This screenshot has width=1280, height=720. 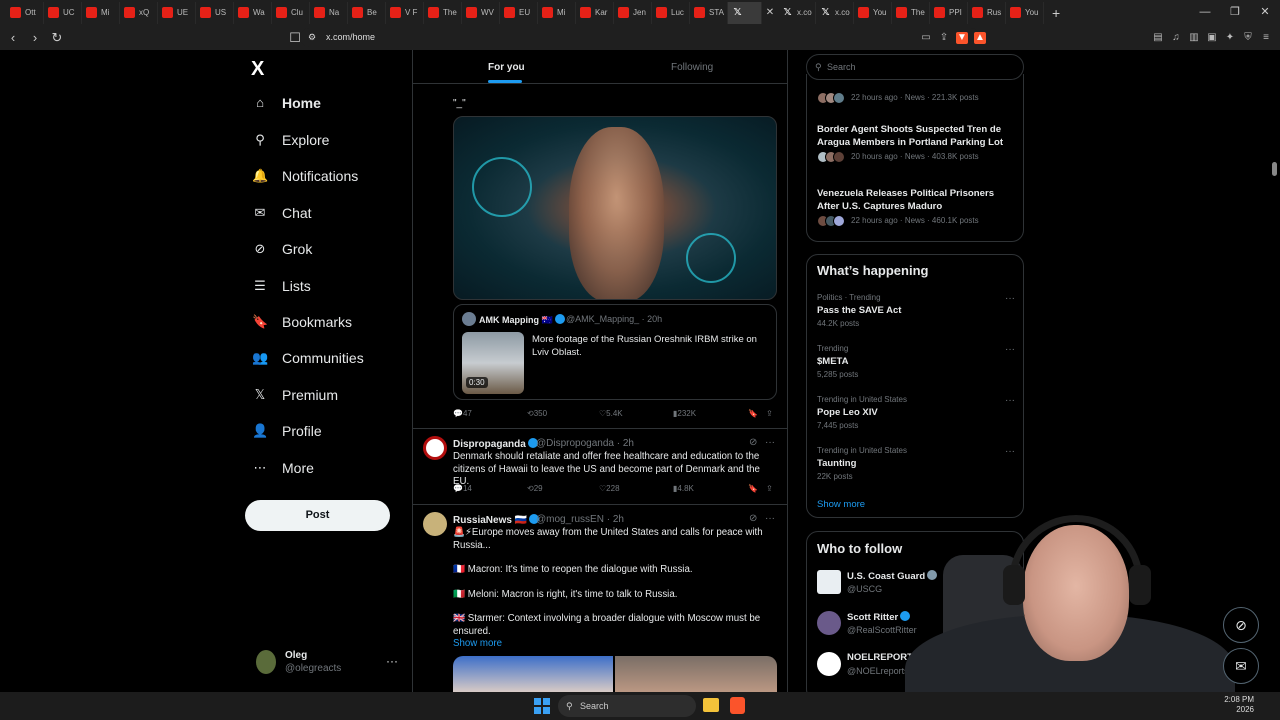 I want to click on grok-icon: ⊘, so click(x=753, y=442).